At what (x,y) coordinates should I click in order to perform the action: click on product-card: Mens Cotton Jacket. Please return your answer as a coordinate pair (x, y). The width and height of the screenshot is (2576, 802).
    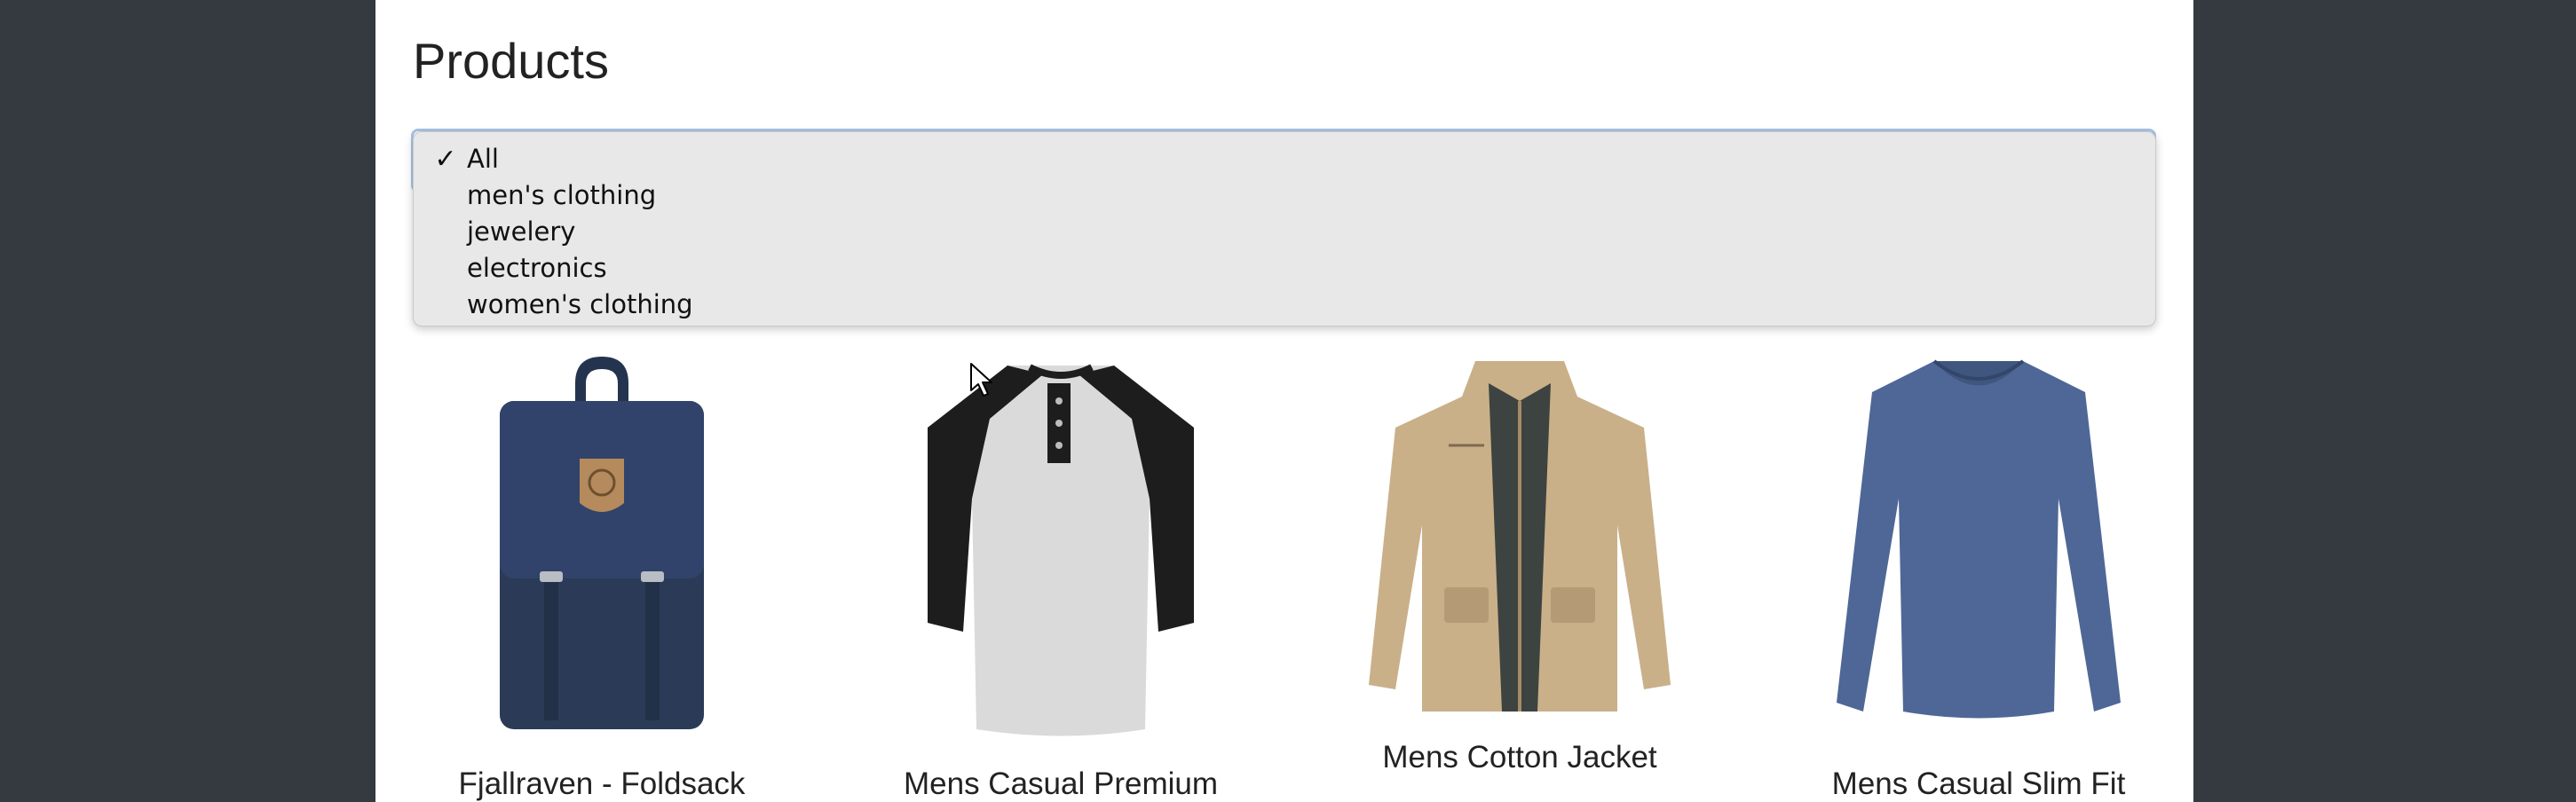
    Looking at the image, I should click on (1519, 569).